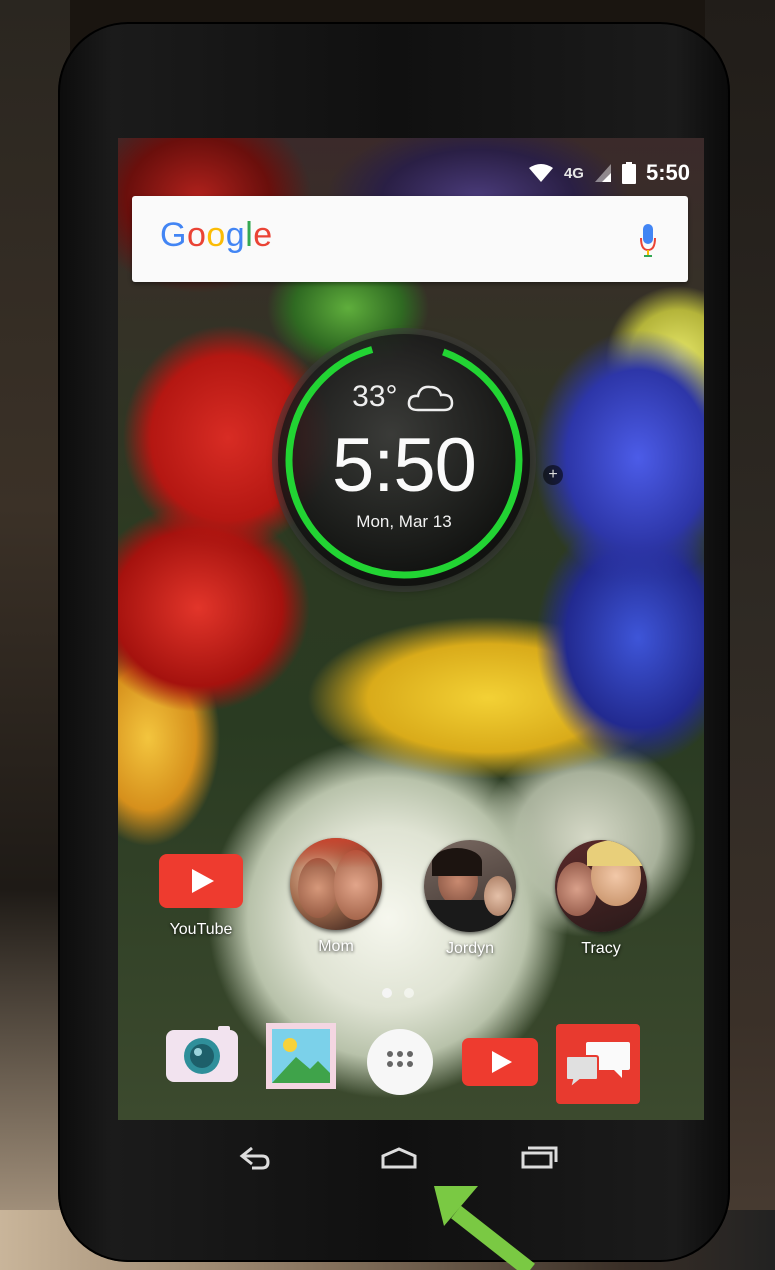  I want to click on app-youtube: YouTube, so click(201, 896).